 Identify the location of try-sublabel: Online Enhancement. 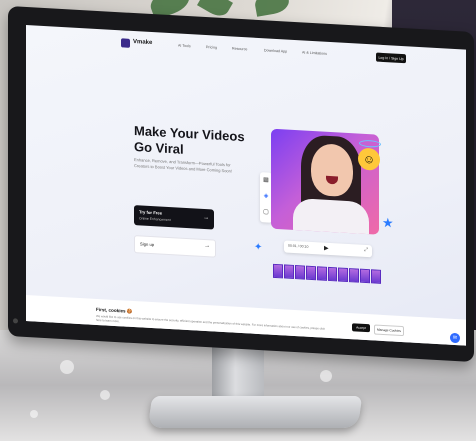
(155, 219).